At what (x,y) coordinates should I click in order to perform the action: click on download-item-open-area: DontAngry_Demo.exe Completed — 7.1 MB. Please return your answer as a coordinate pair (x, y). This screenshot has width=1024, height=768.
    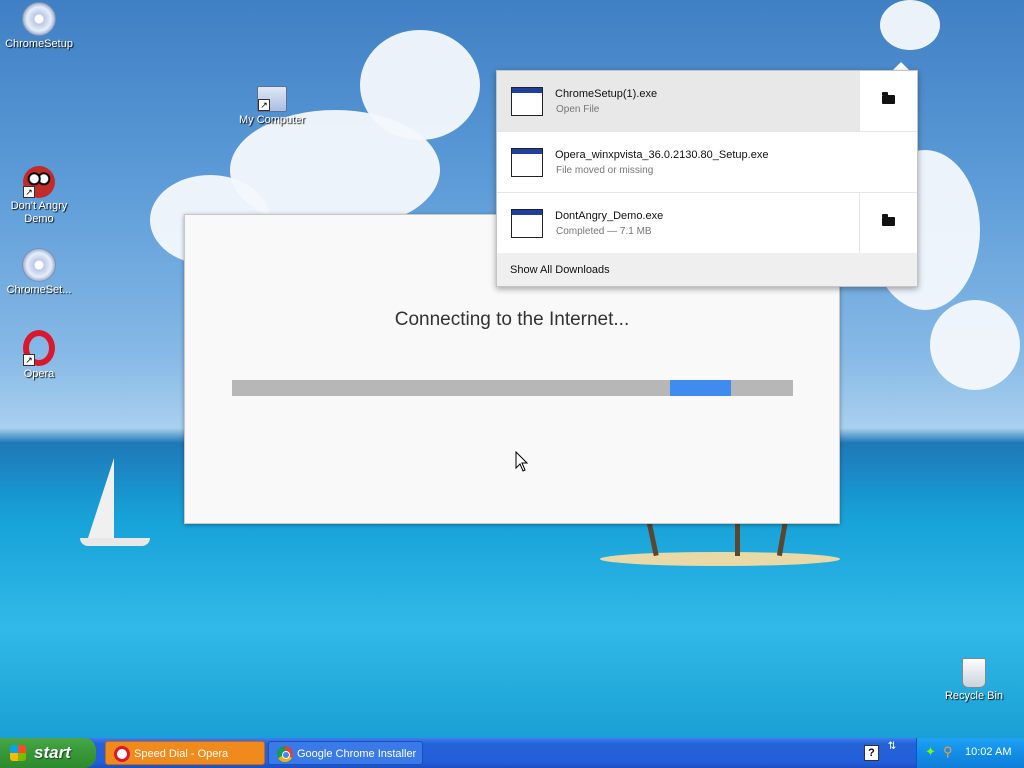
    Looking at the image, I should click on (678, 223).